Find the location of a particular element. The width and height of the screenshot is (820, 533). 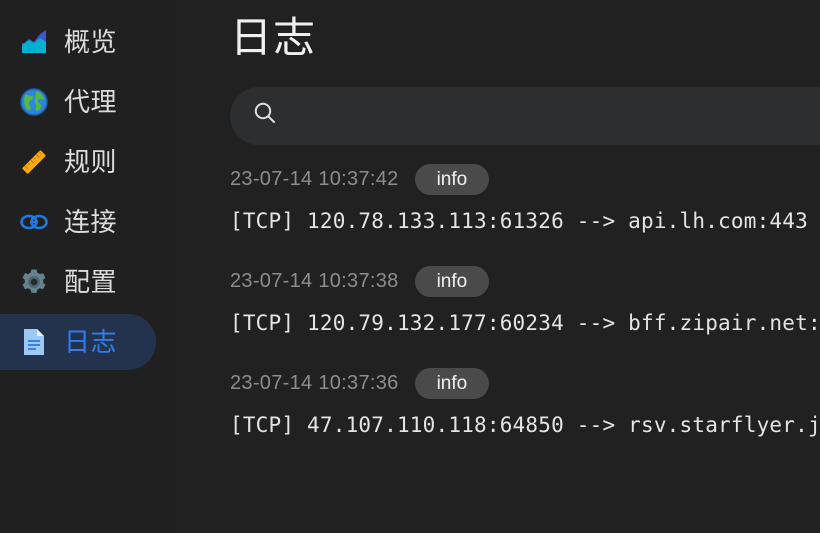

links-icon is located at coordinates (34, 222).